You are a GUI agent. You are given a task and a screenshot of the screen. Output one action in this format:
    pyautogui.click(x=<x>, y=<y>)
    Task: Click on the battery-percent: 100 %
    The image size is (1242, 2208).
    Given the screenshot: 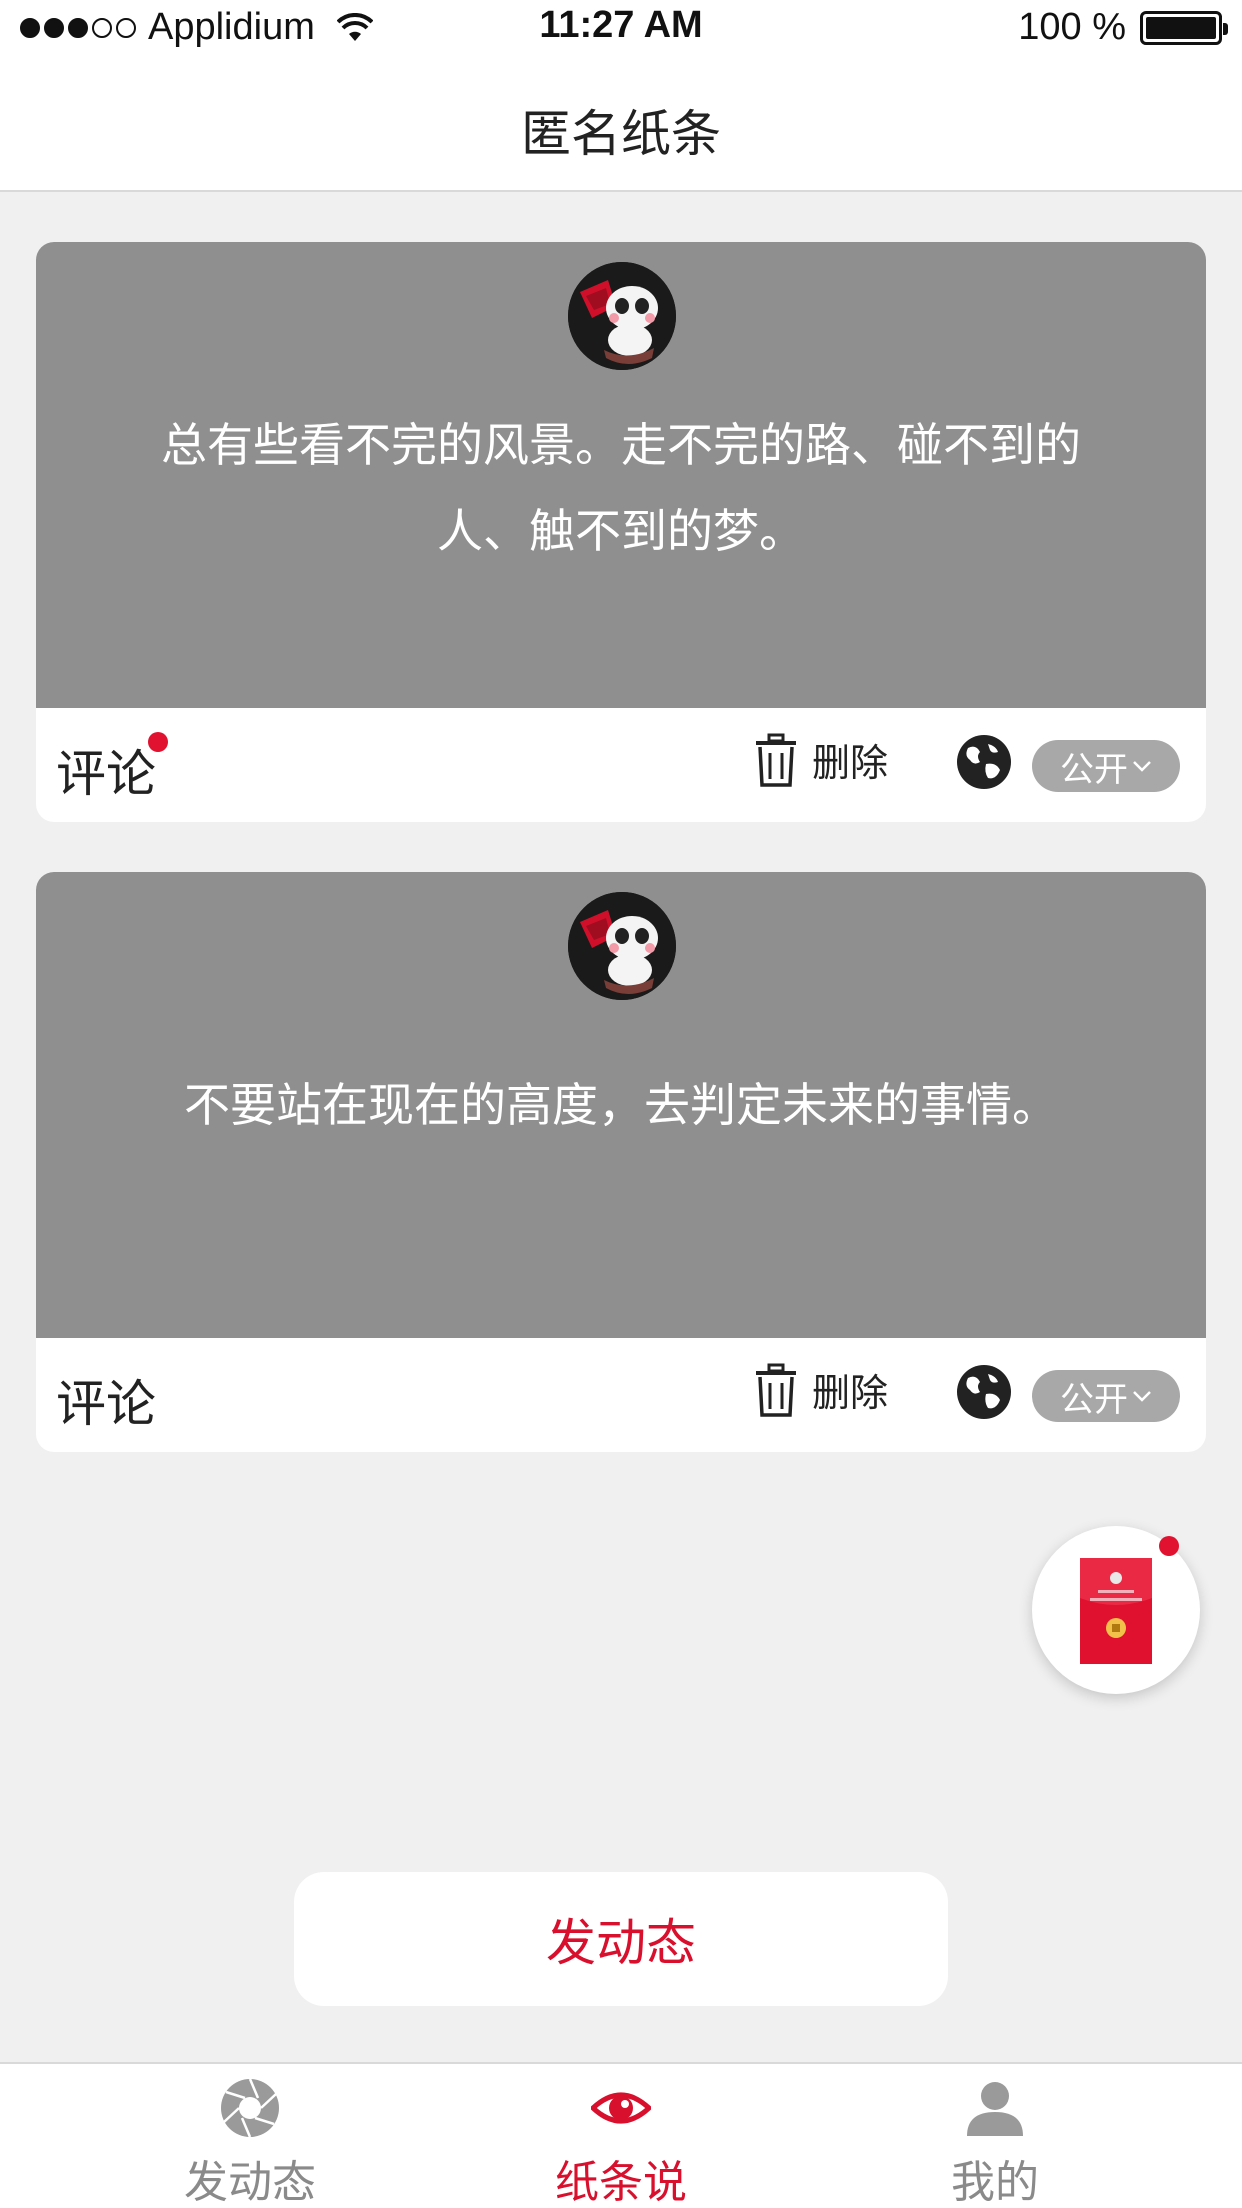 What is the action you would take?
    pyautogui.click(x=1072, y=27)
    